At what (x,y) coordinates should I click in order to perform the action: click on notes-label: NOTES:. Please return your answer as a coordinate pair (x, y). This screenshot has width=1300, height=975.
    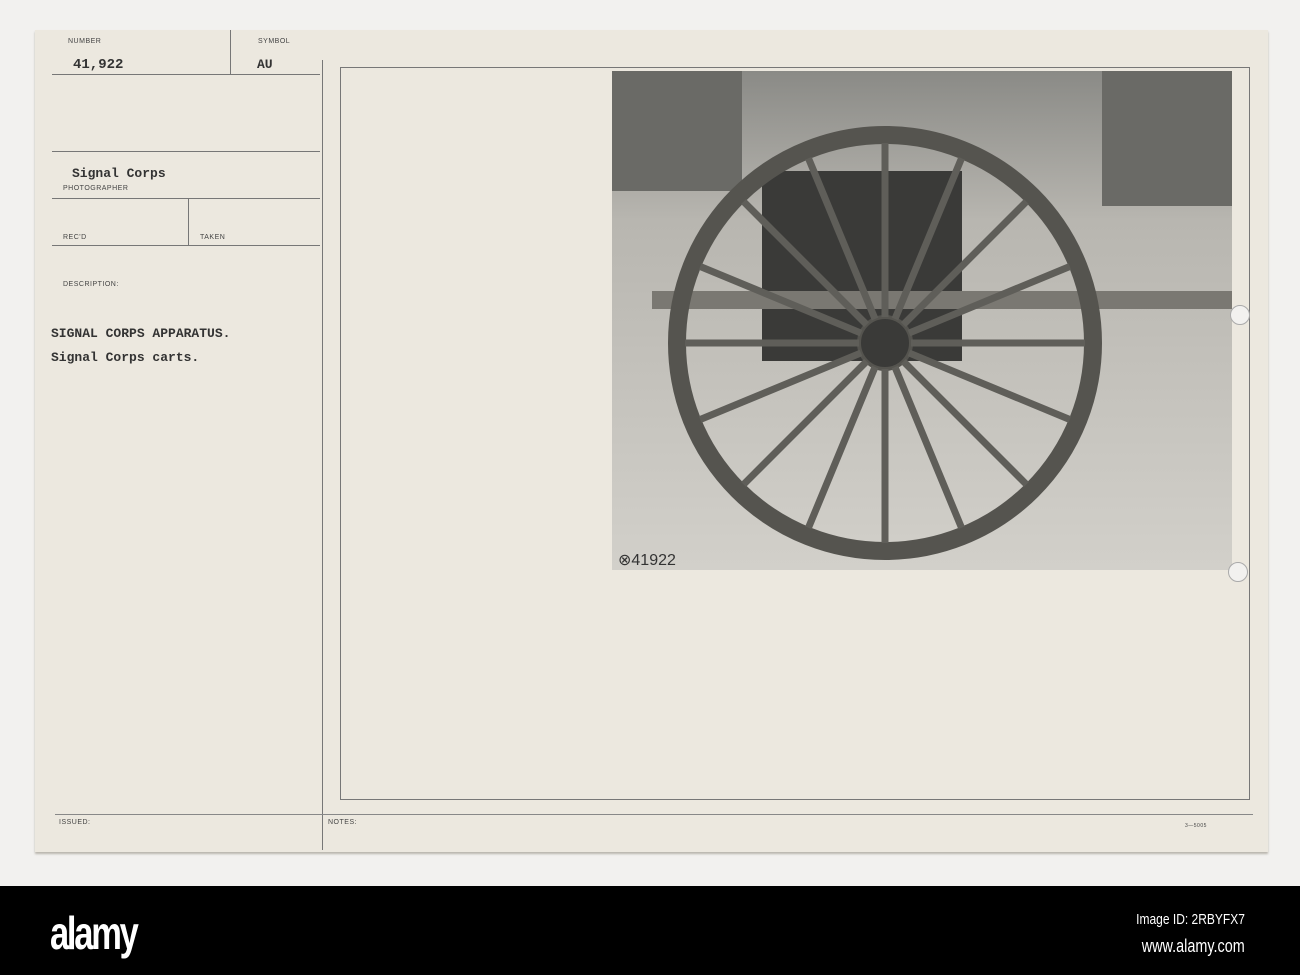
    Looking at the image, I should click on (343, 822).